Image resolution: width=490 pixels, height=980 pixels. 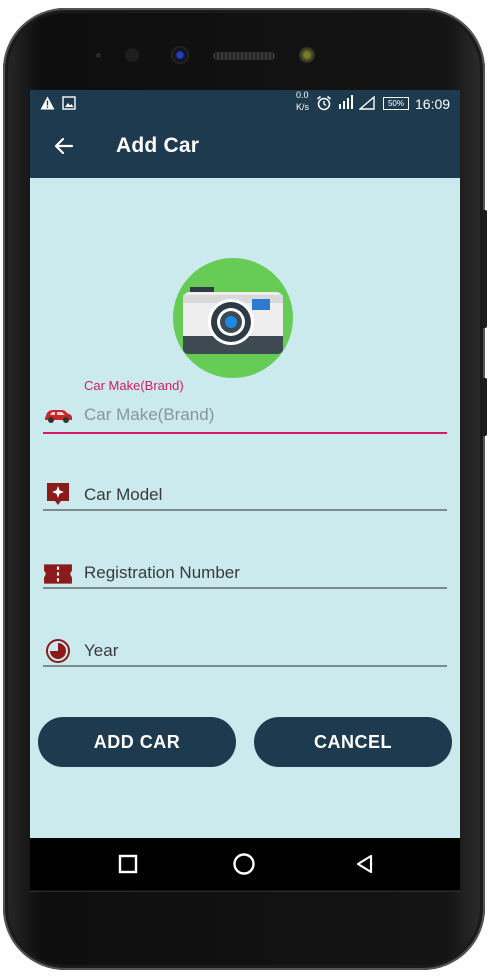 What do you see at coordinates (353, 742) in the screenshot?
I see `cancel-button: CANCEL` at bounding box center [353, 742].